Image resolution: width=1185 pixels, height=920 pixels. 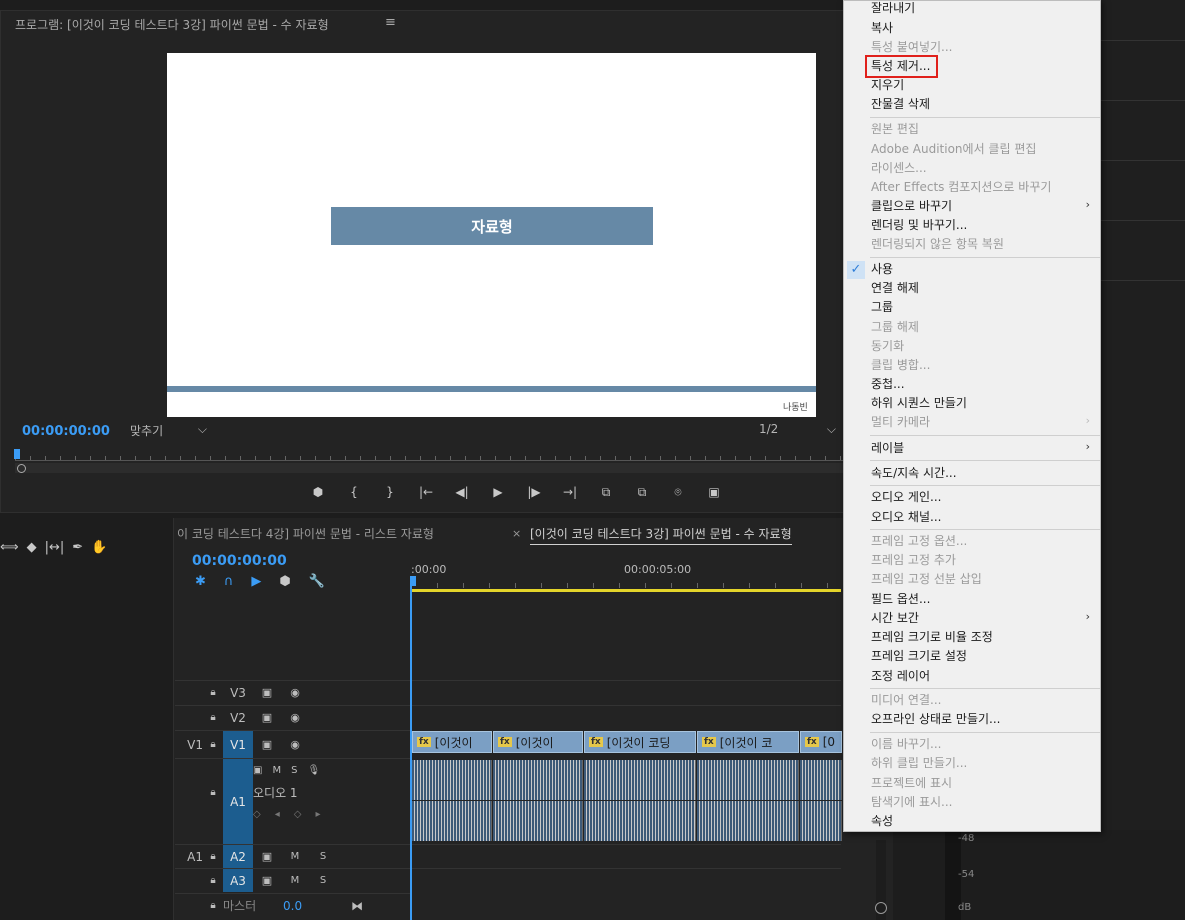 I want to click on source-patch: V1, so click(x=189, y=745).